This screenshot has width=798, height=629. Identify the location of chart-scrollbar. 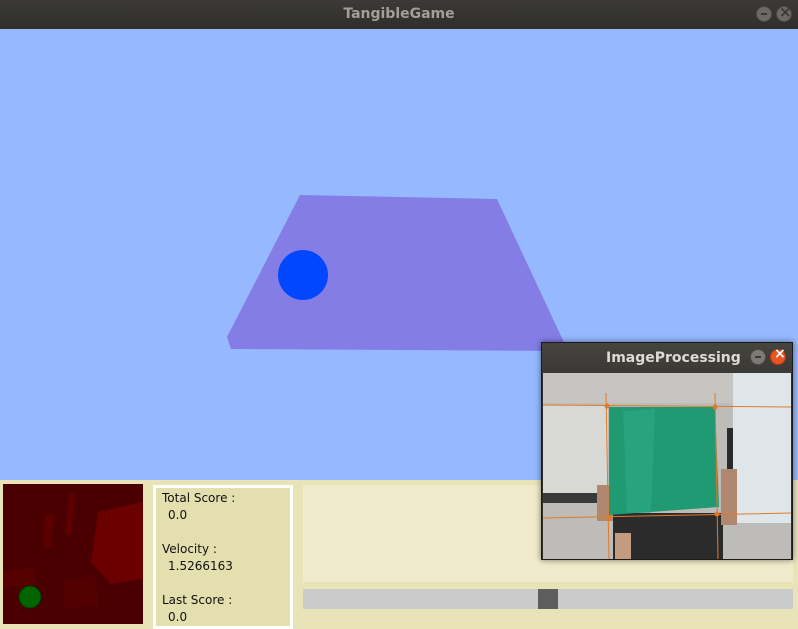
(548, 599).